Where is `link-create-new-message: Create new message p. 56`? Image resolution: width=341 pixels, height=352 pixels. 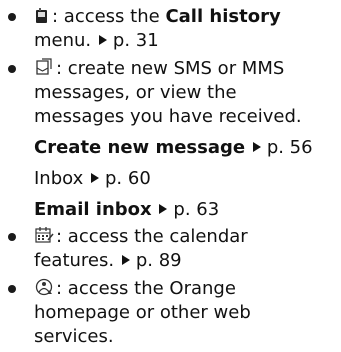 link-create-new-message: Create new message p. 56 is located at coordinates (173, 148).